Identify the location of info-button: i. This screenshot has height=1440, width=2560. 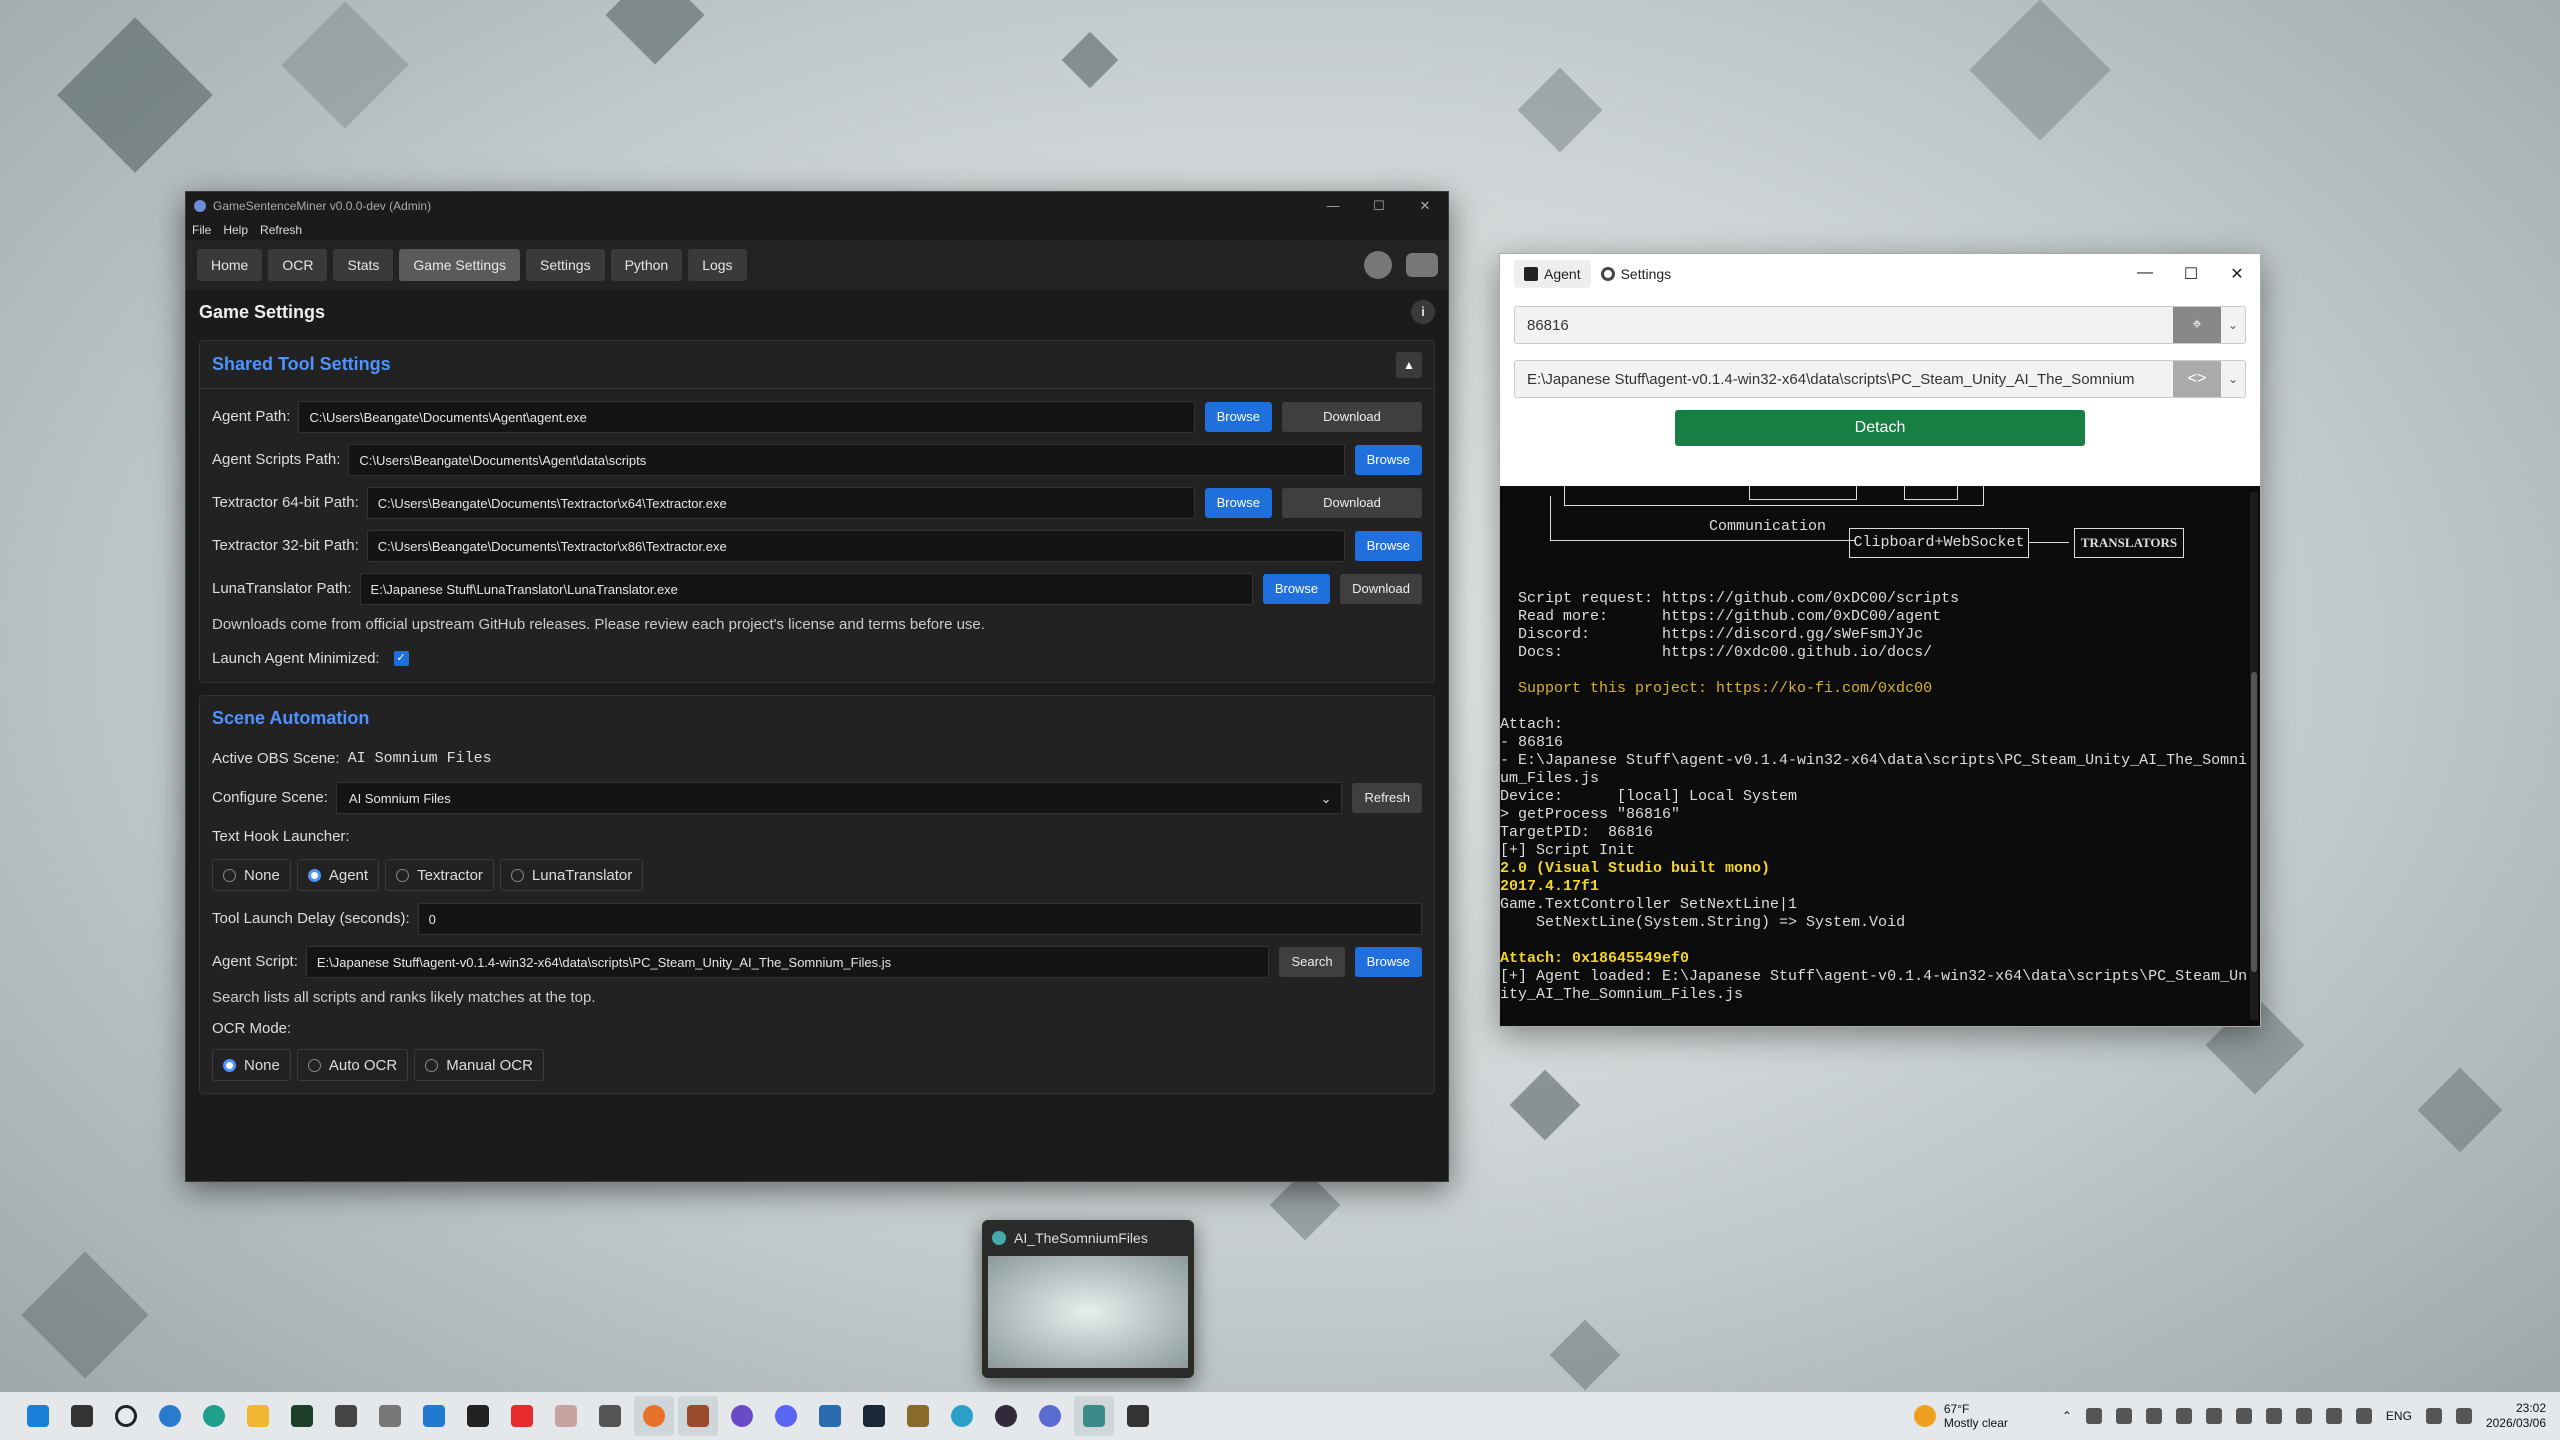
(1423, 312).